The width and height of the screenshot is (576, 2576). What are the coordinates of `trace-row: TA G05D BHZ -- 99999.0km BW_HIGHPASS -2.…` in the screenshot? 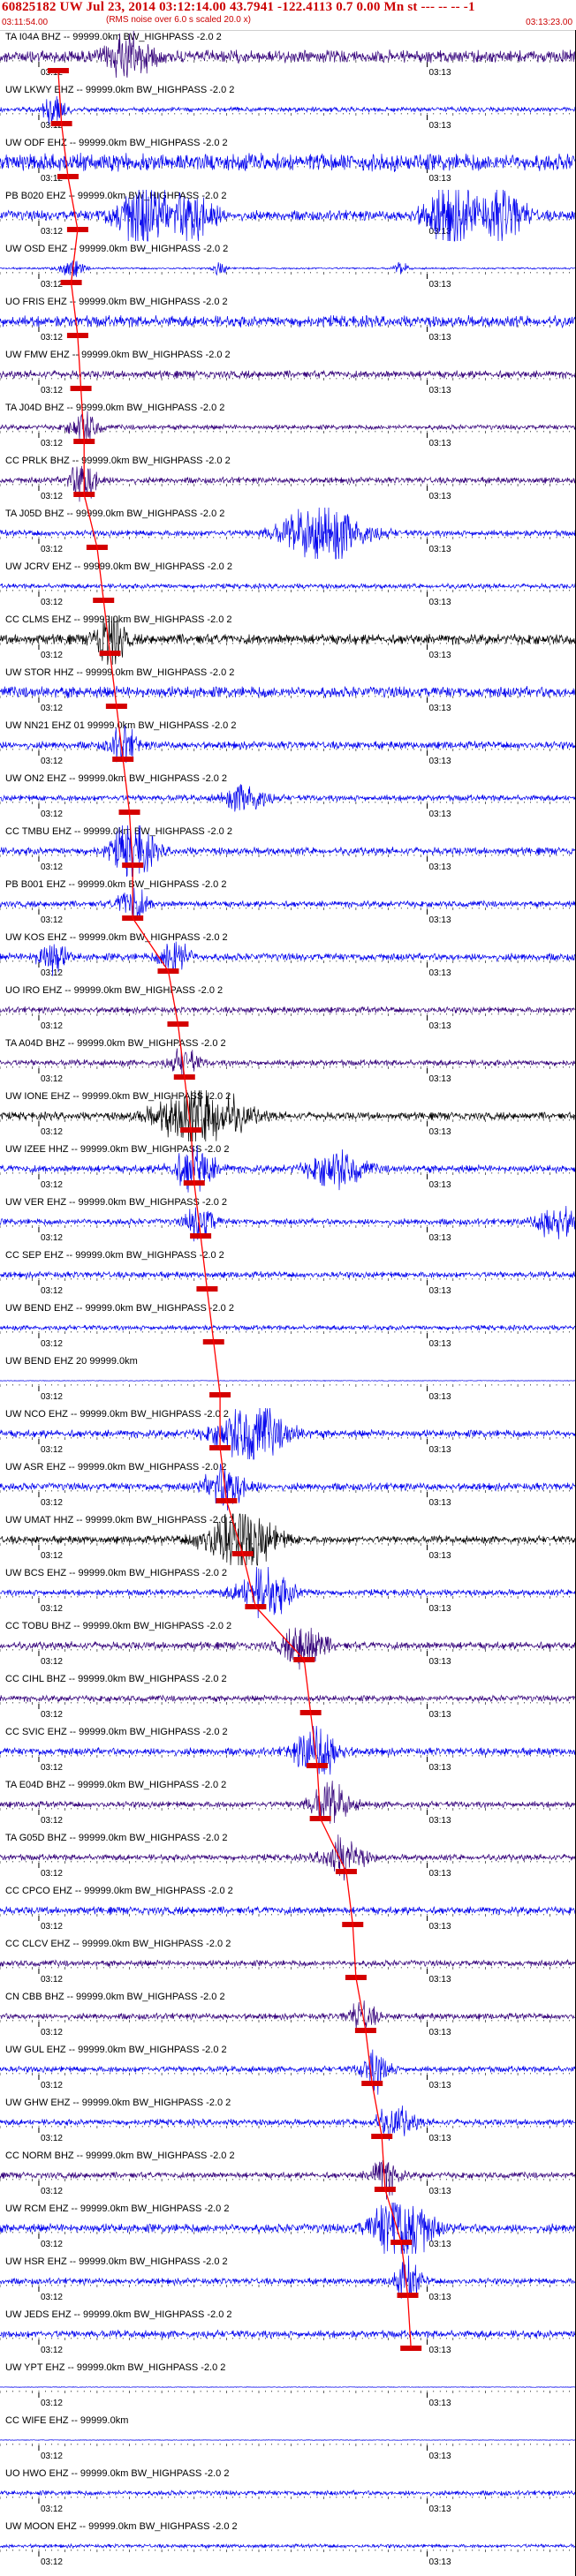 It's located at (288, 1857).